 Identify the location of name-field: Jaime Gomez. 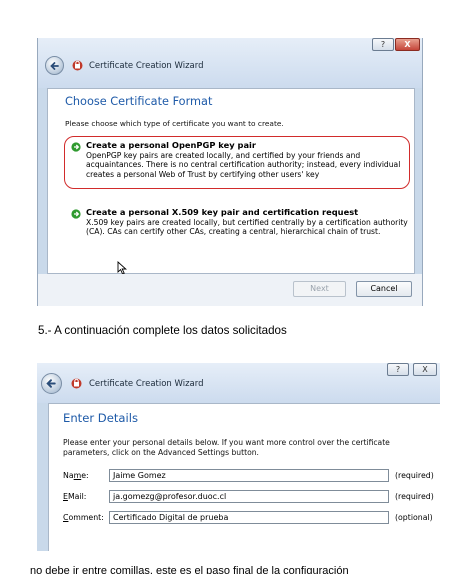
(249, 475).